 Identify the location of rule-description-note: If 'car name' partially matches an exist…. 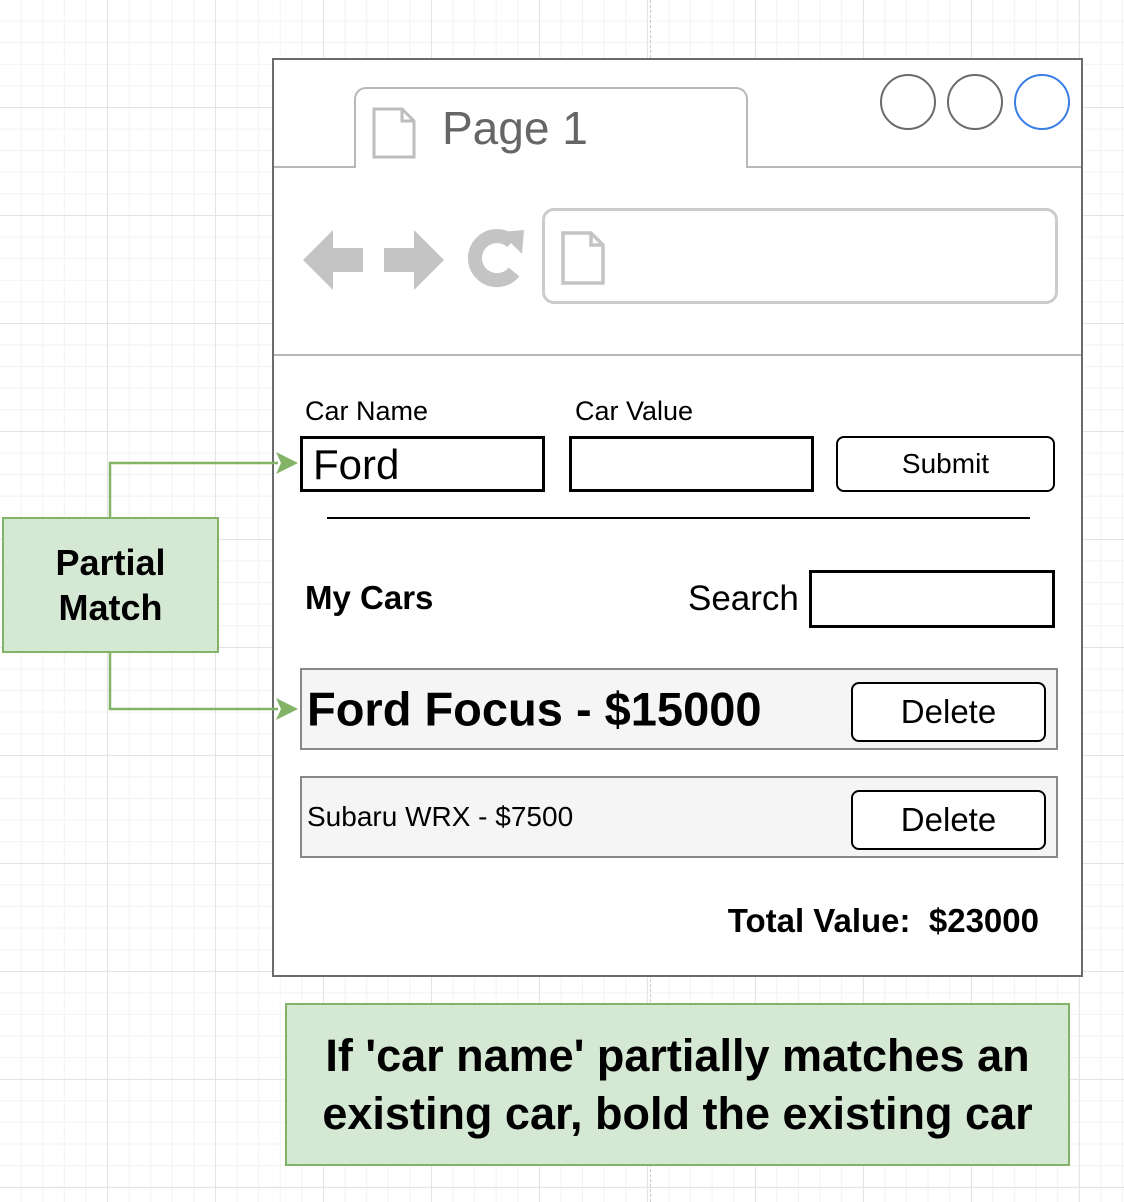
(677, 1084).